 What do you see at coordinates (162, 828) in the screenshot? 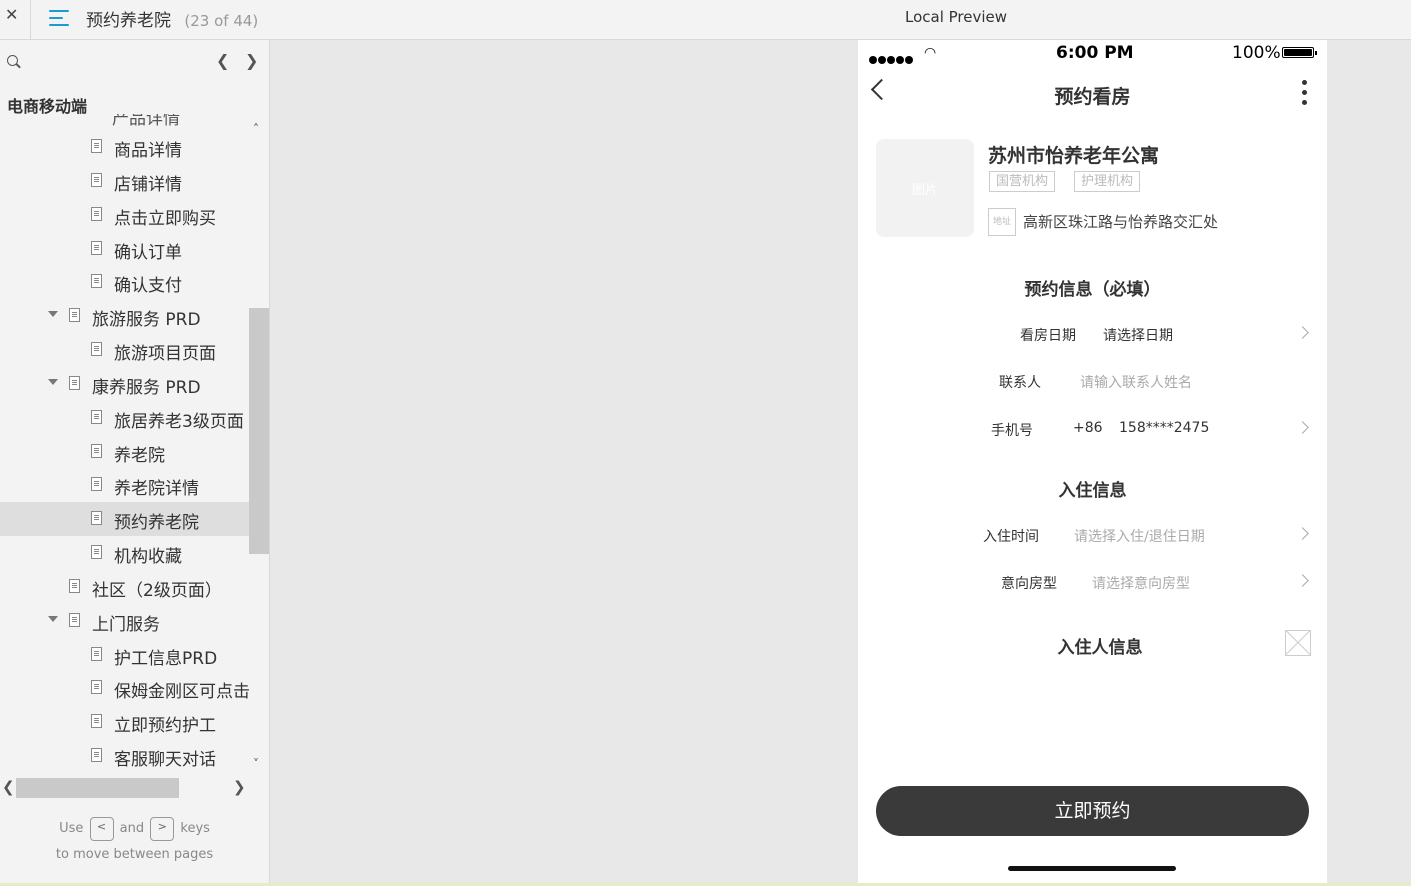
I see `key-right-icon: >` at bounding box center [162, 828].